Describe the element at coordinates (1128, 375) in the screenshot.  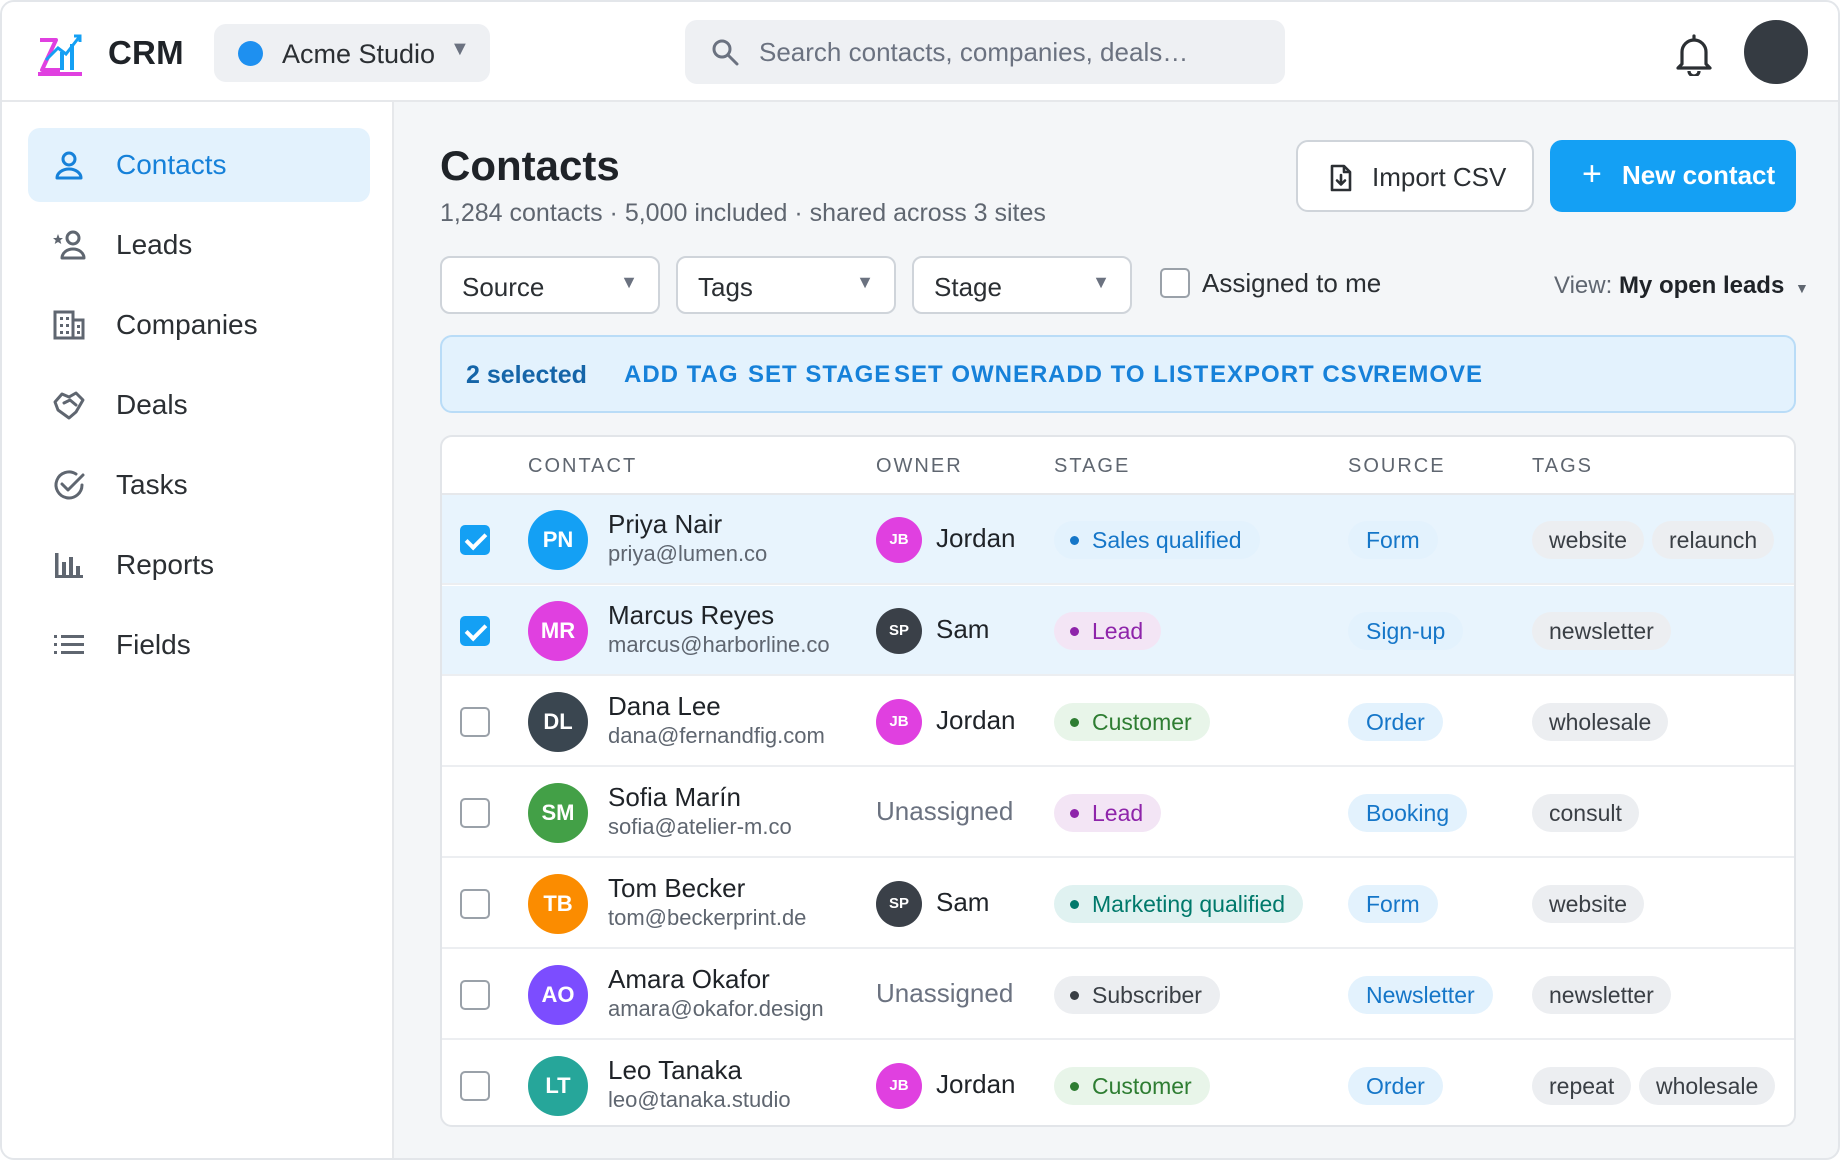
I see `add-to-list-button: ADD TO LIST` at that location.